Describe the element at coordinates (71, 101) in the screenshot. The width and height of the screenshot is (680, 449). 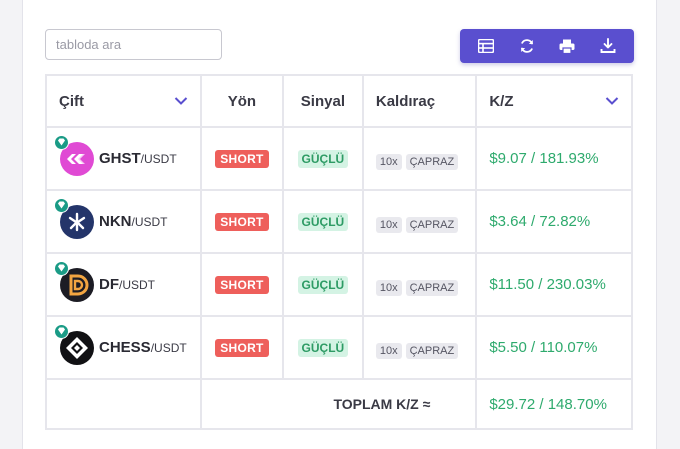
I see `column-header-pair-label: Çift` at that location.